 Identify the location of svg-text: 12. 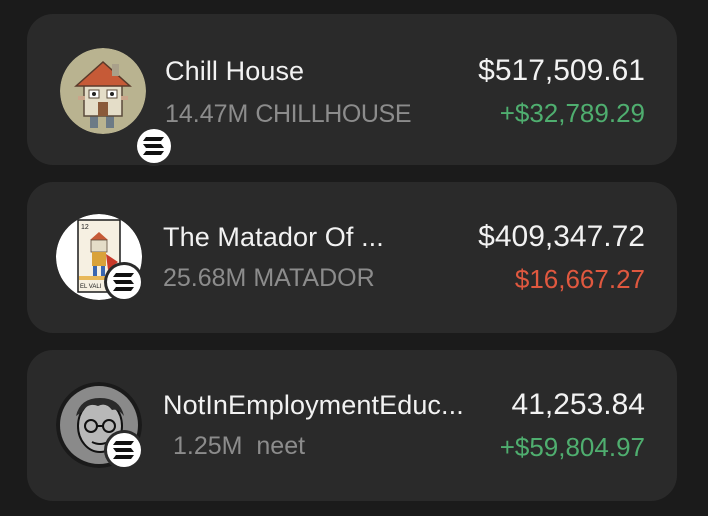
(85, 227).